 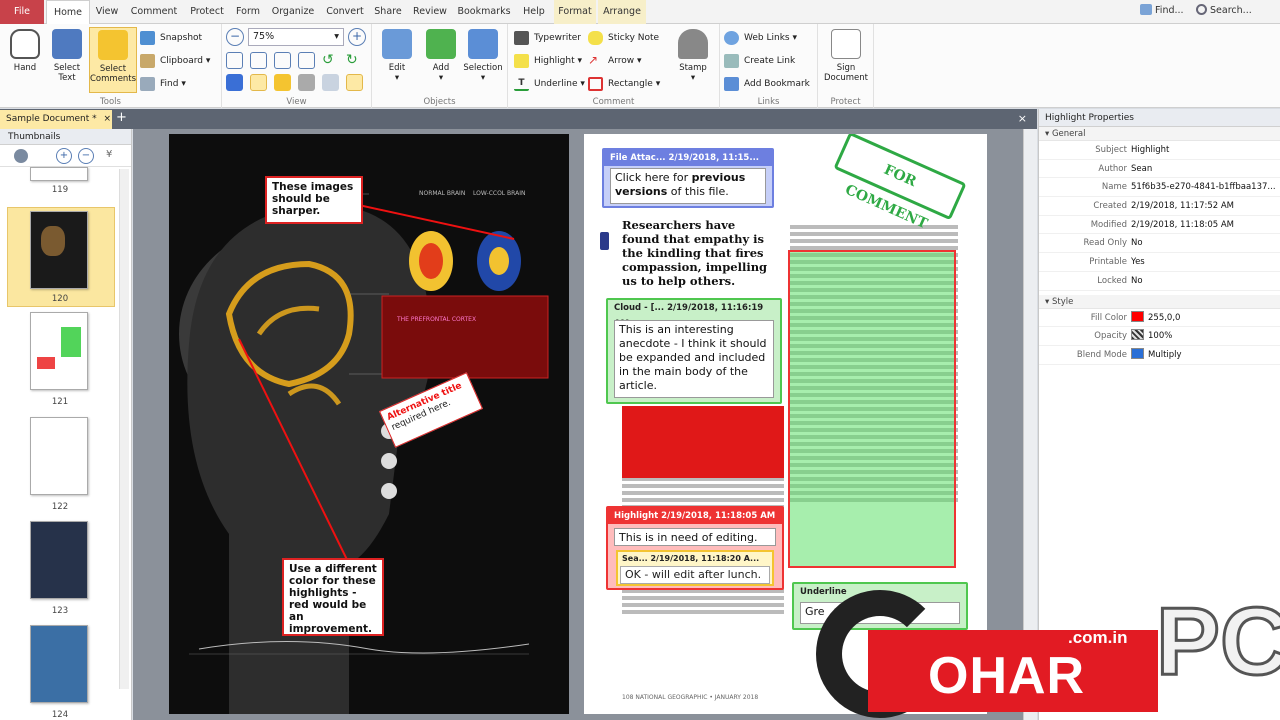 What do you see at coordinates (900, 183) in the screenshot?
I see `for-comment-stamp: FOR COMMENT` at bounding box center [900, 183].